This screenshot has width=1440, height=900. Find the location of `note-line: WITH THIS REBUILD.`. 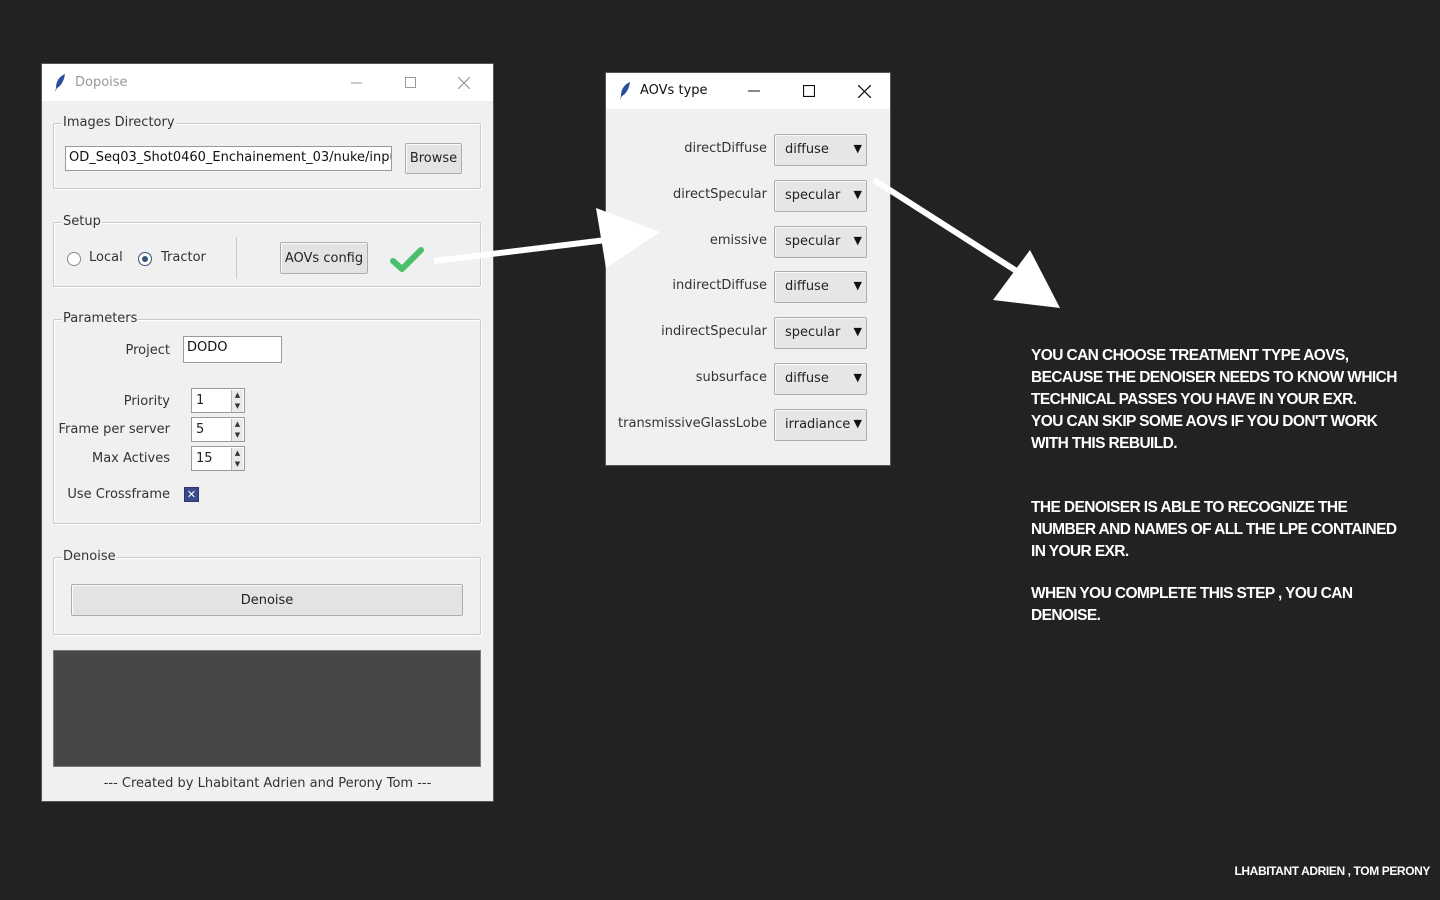

note-line: WITH THIS REBUILD. is located at coordinates (1104, 443).